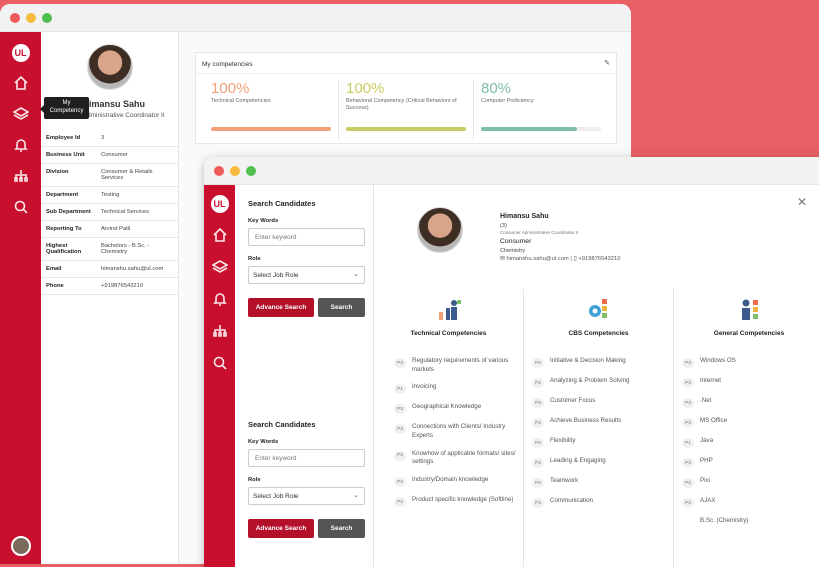 The height and width of the screenshot is (567, 819). I want to click on profile-row: Email himanshu.sahu@ul.com, so click(109, 269).